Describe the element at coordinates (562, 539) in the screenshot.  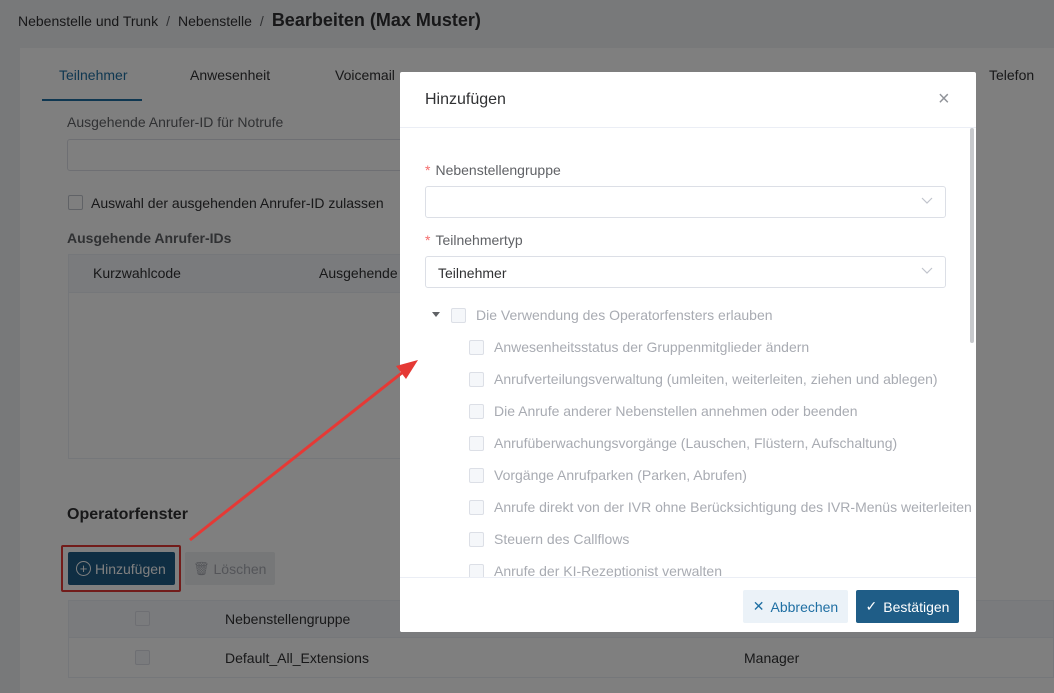
I see `permission-label: Steuern des Callflows` at that location.